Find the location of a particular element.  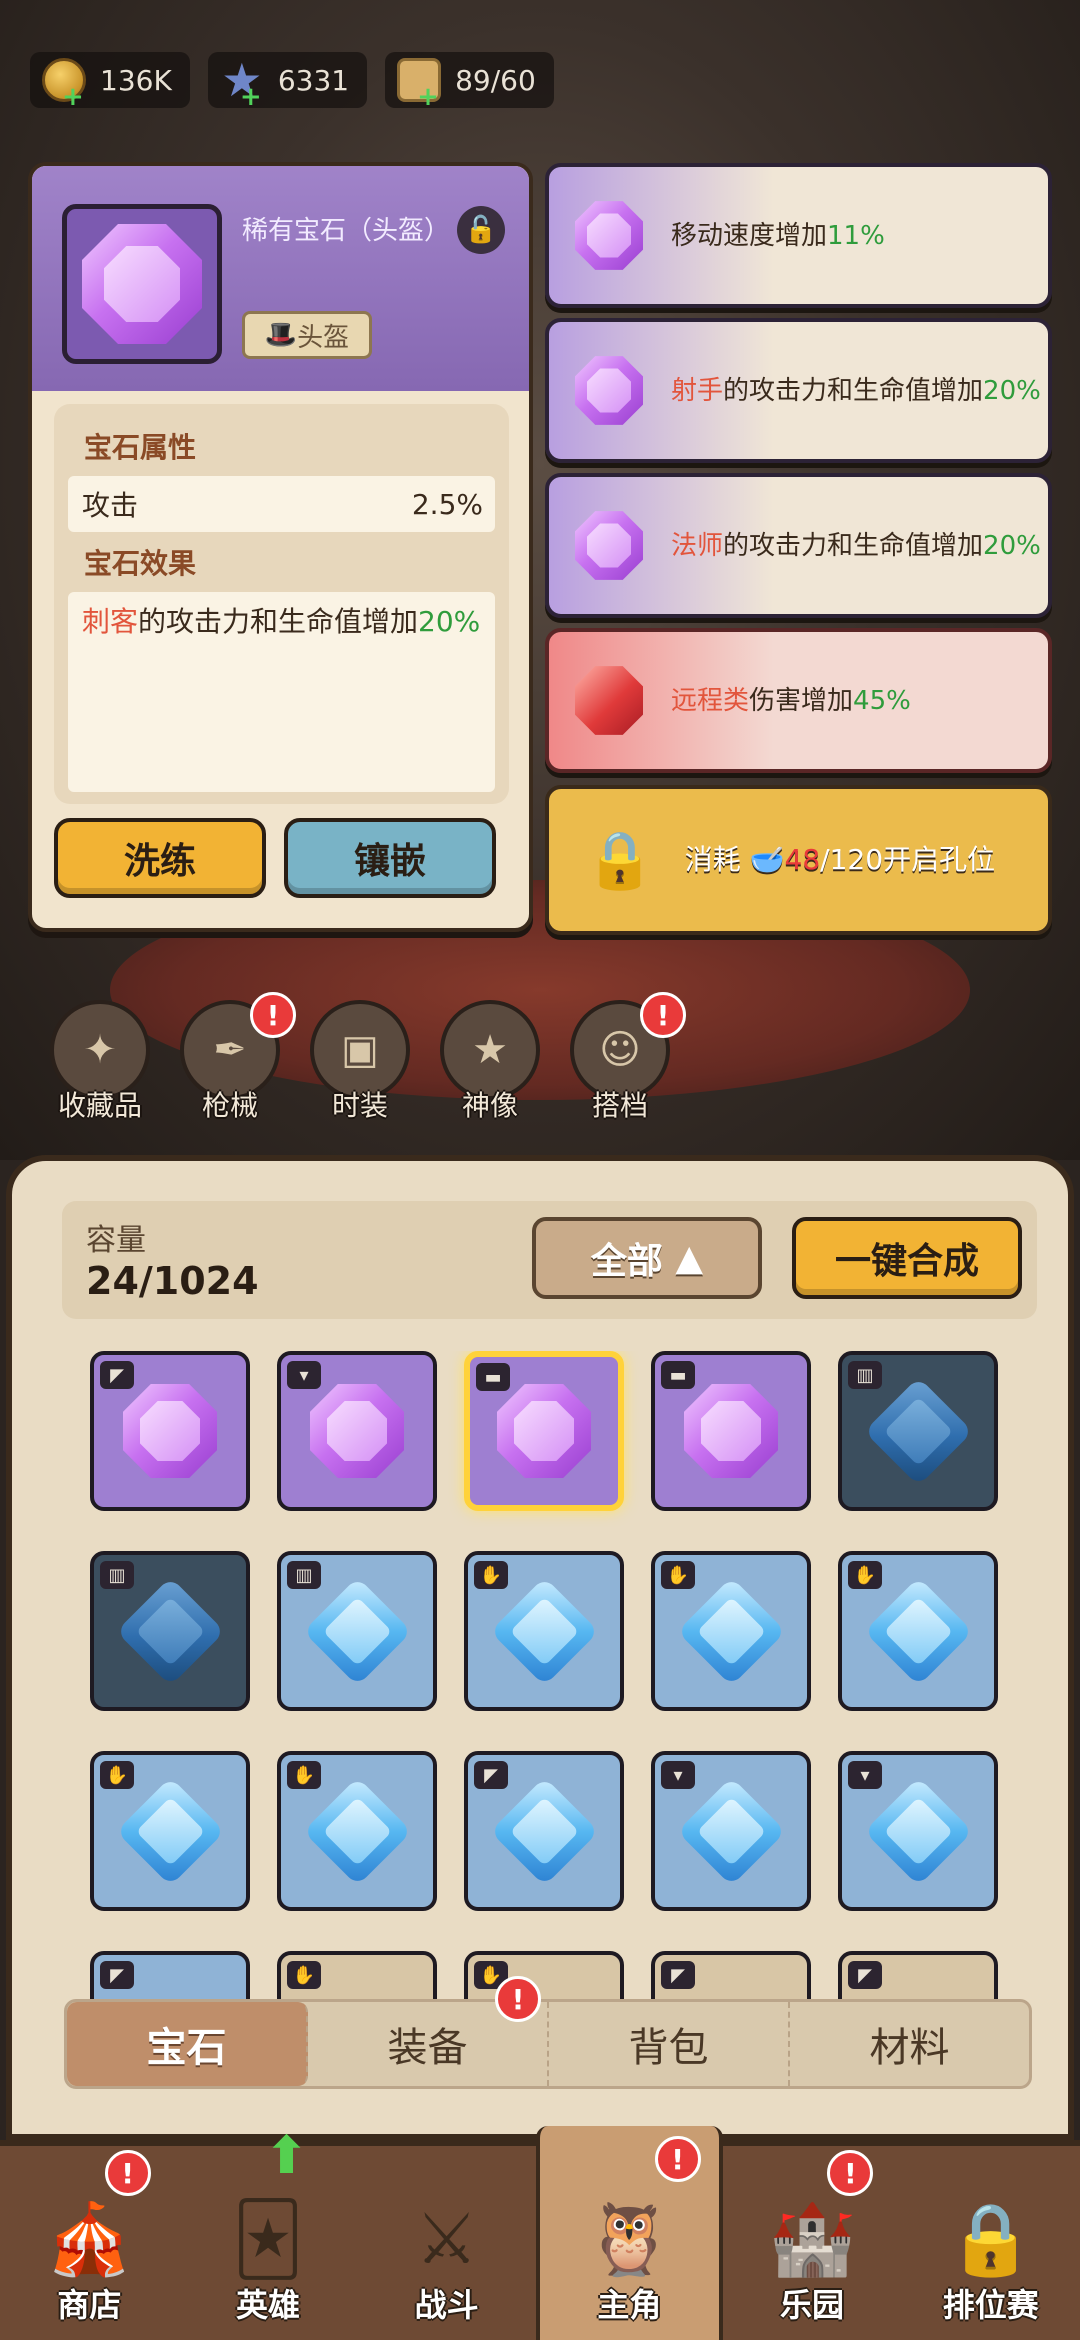

socket-slot-2: 射手的攻击力和生命值增加20% is located at coordinates (798, 390).